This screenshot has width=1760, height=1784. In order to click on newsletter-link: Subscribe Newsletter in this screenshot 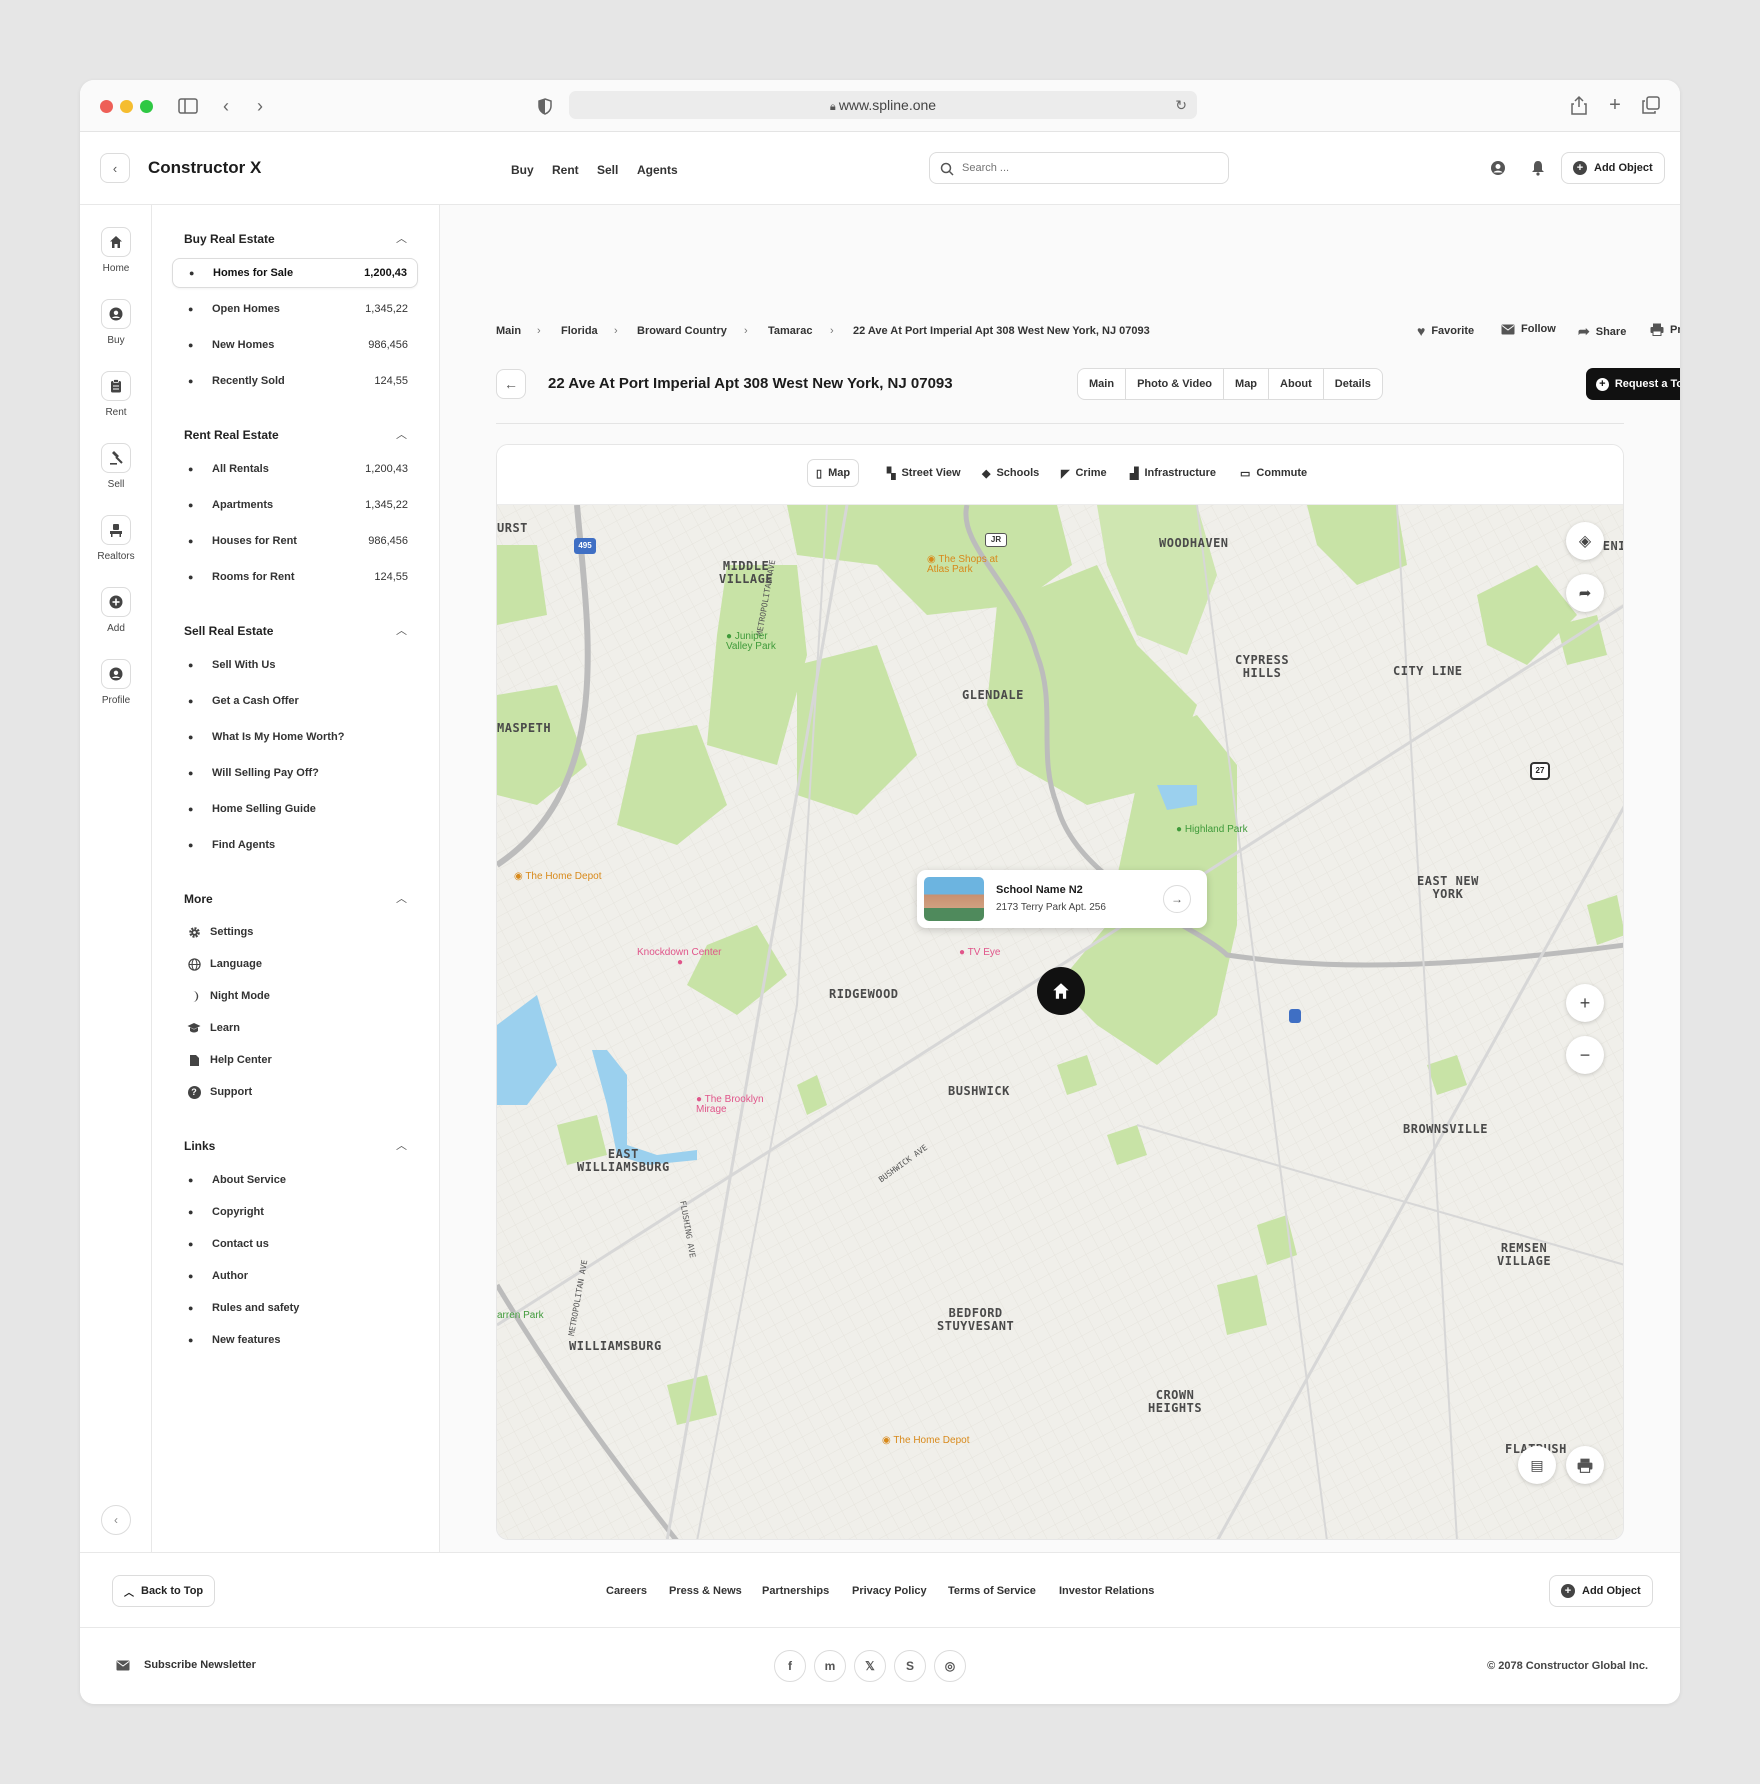, I will do `click(186, 1665)`.